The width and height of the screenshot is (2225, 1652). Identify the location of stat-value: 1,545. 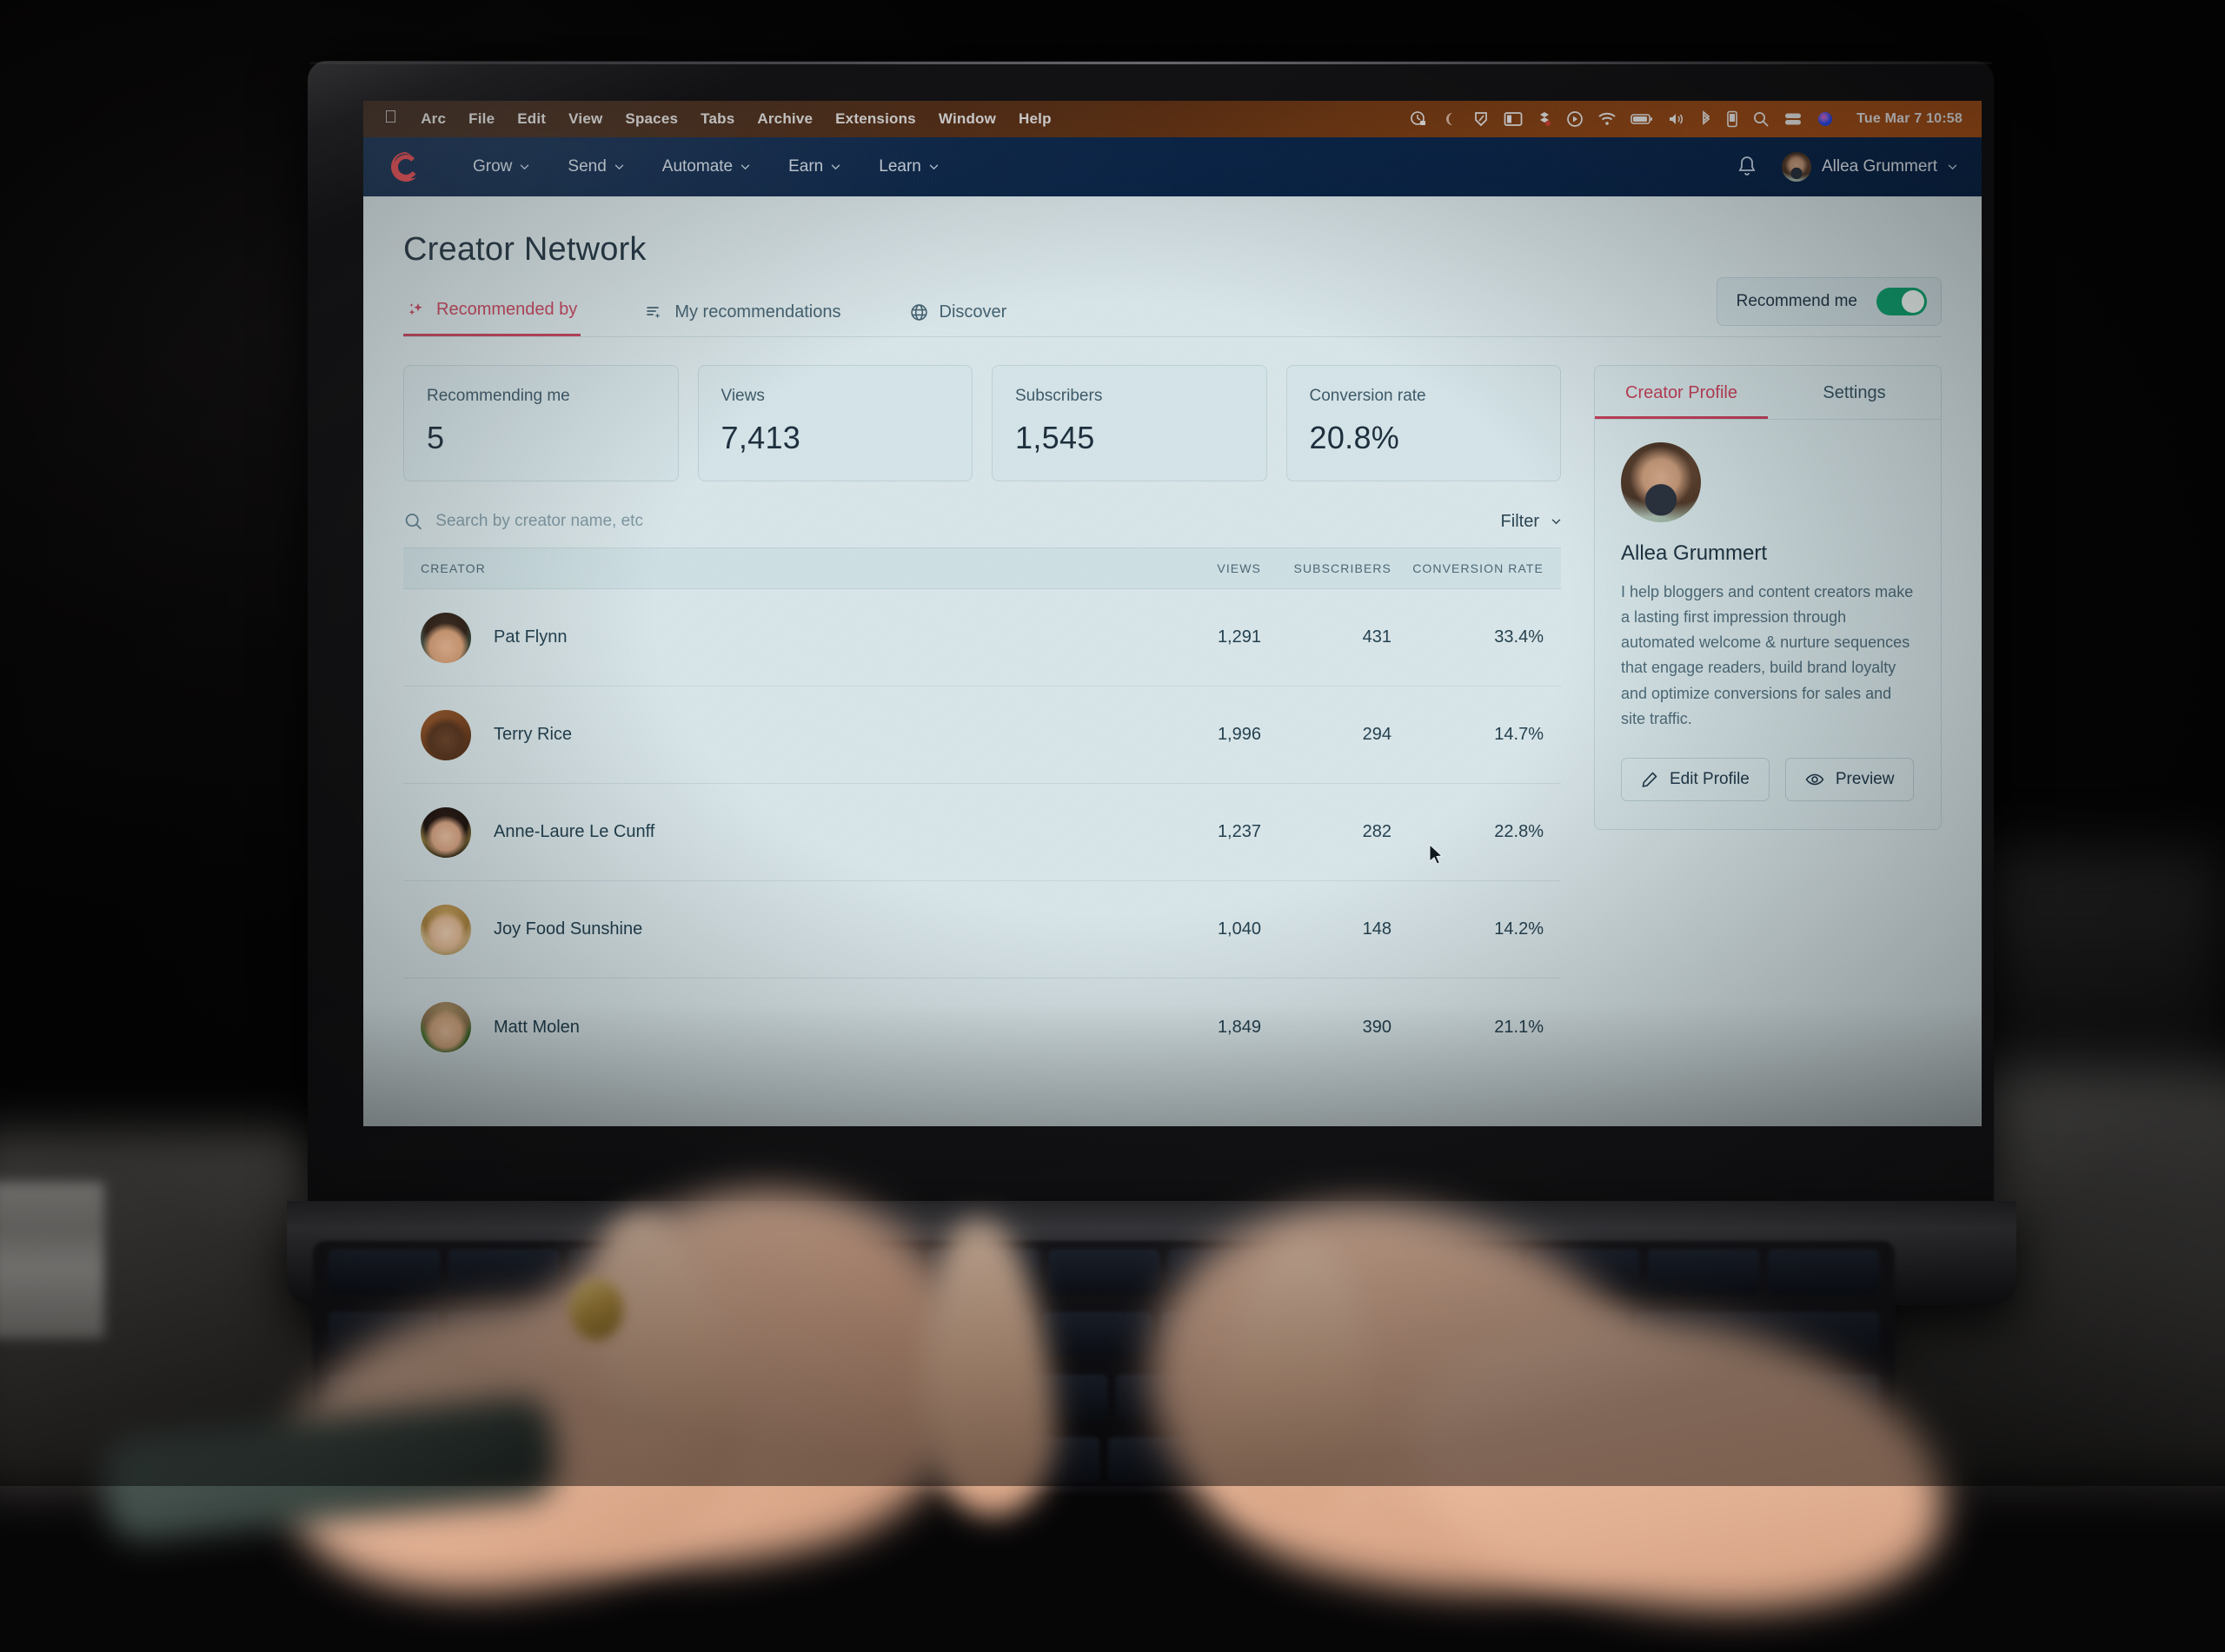
(1129, 438).